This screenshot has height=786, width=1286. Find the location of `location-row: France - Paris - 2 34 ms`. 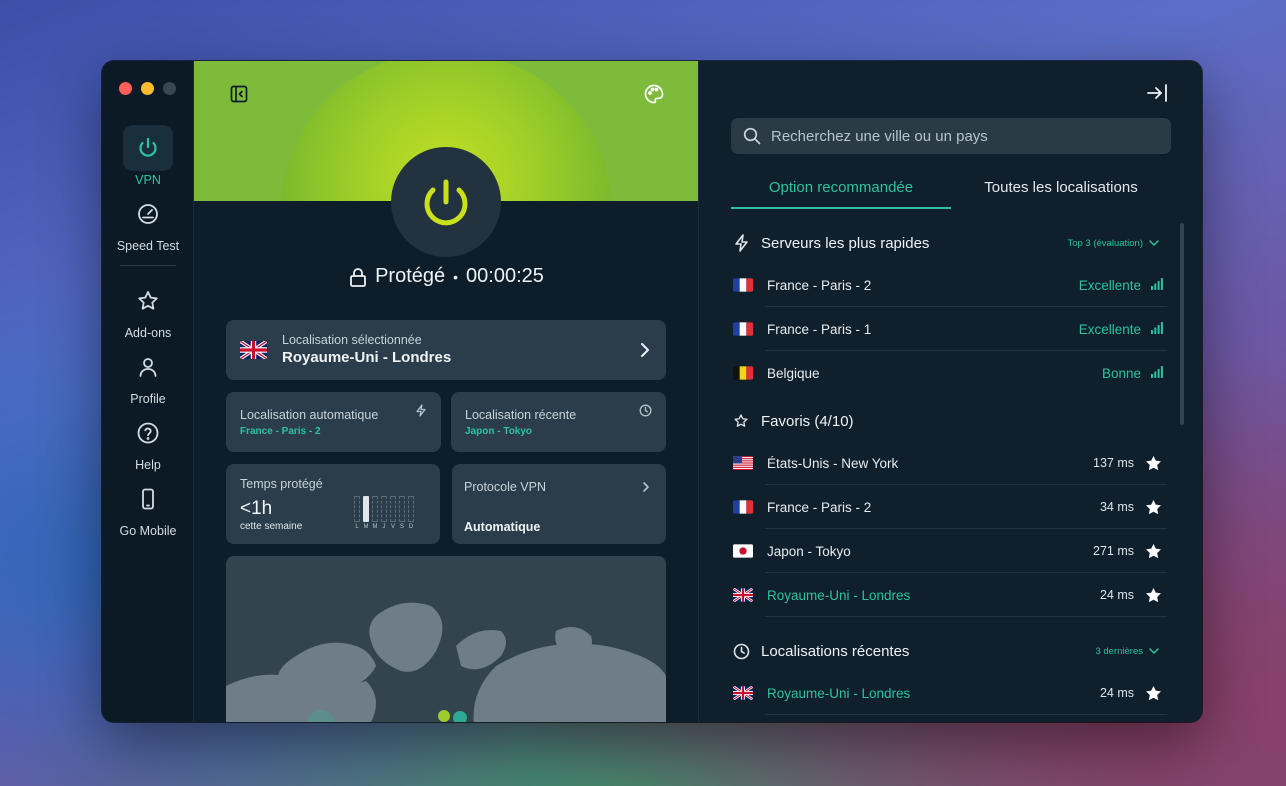

location-row: France - Paris - 2 34 ms is located at coordinates (949, 507).